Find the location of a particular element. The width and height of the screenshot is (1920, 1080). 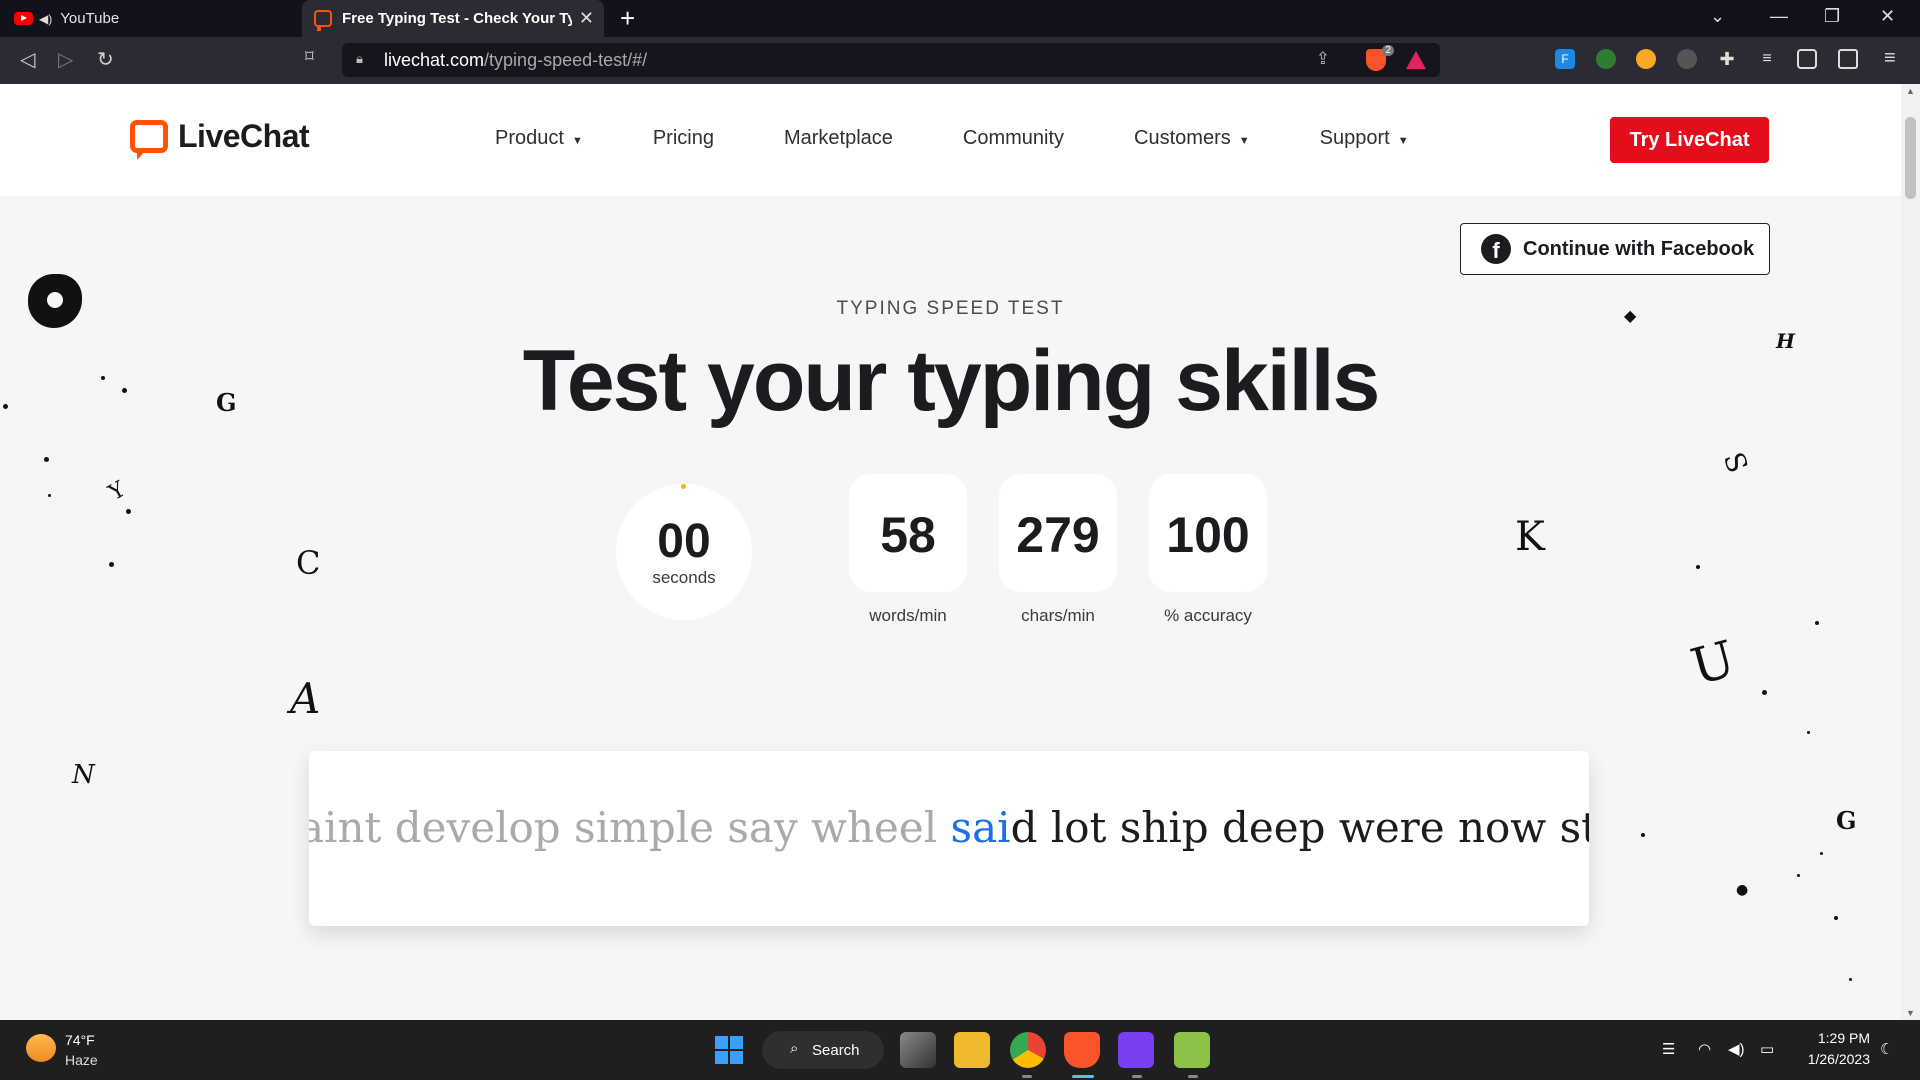

clock-time: 1:29 PM is located at coordinates (1840, 1038).